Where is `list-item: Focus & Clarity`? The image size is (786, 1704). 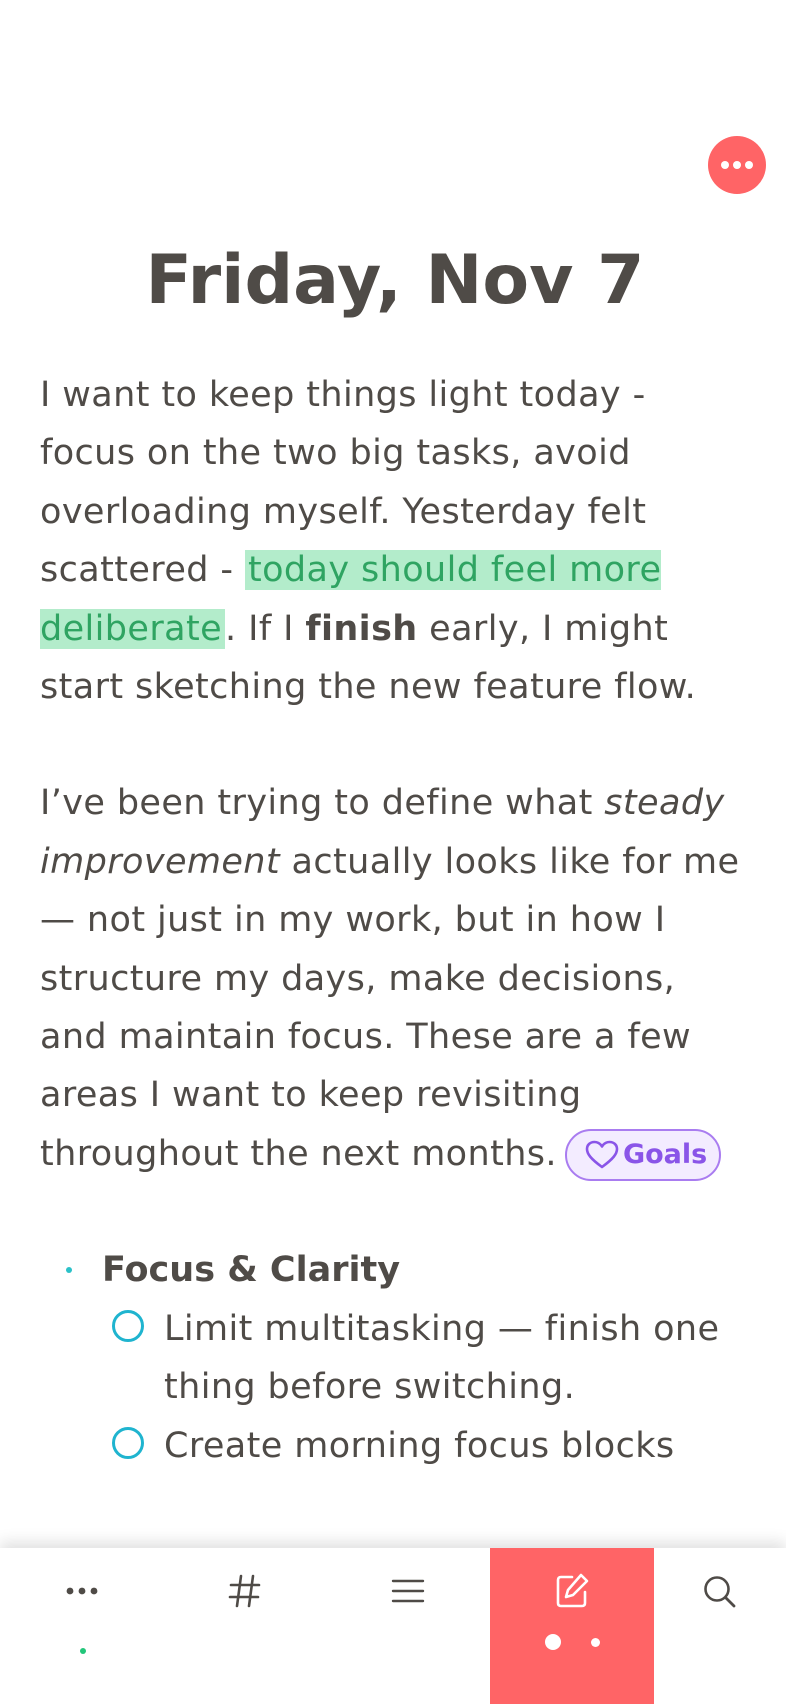 list-item: Focus & Clarity is located at coordinates (395, 1270).